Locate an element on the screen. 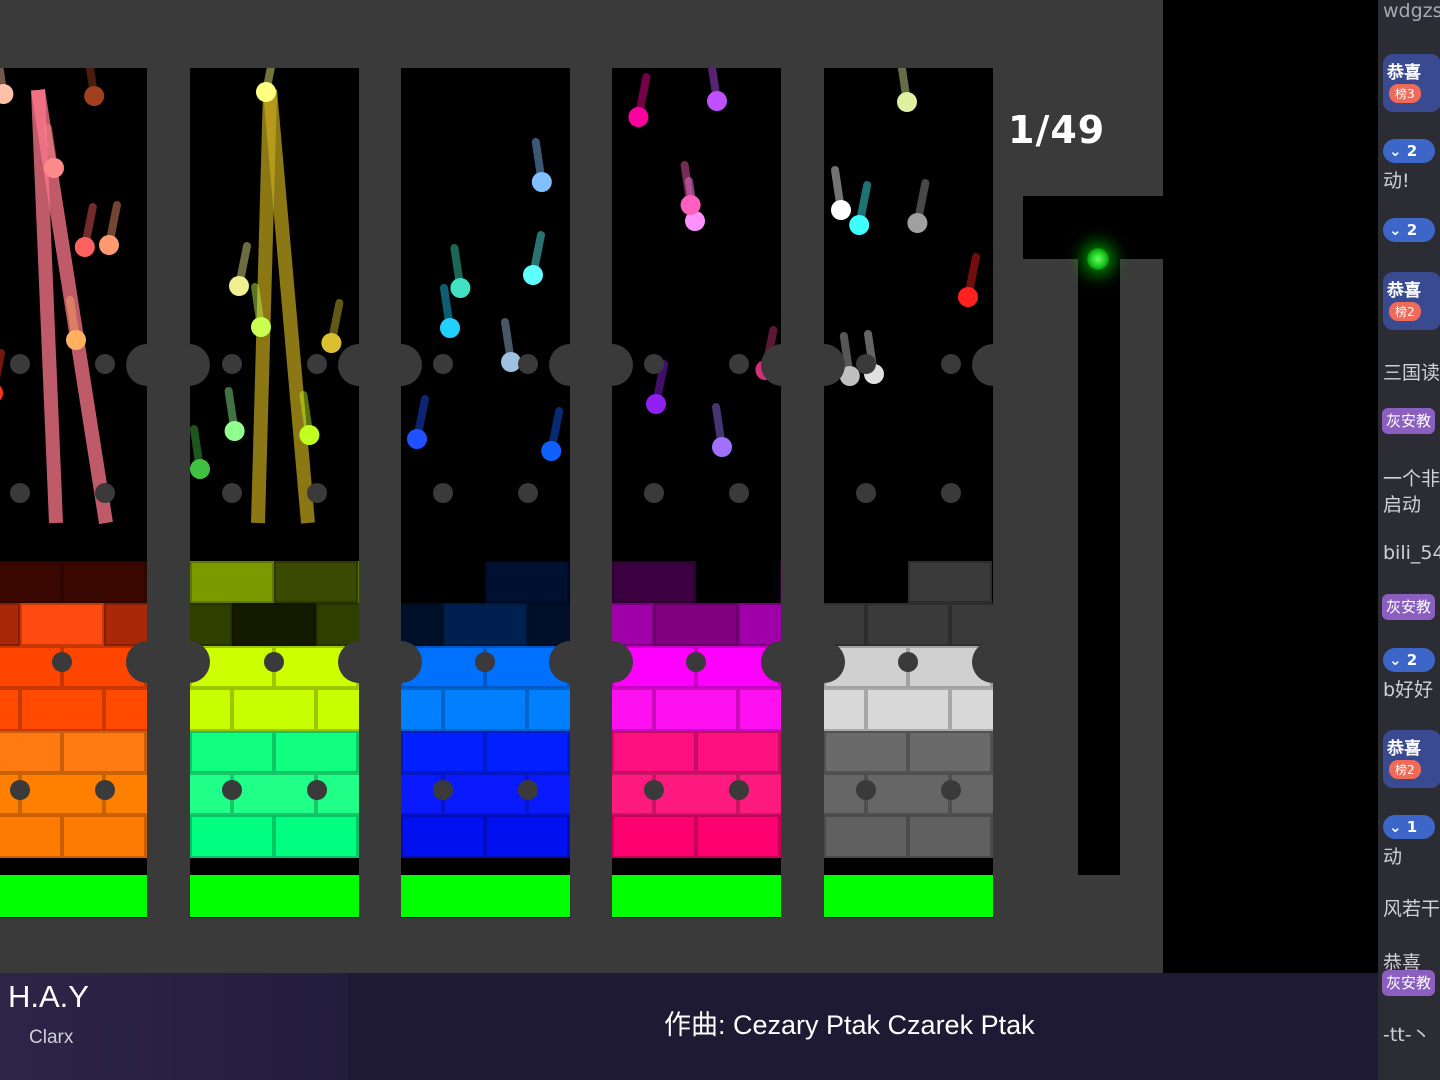 The image size is (1440, 1080). column-red is located at coordinates (73, 493).